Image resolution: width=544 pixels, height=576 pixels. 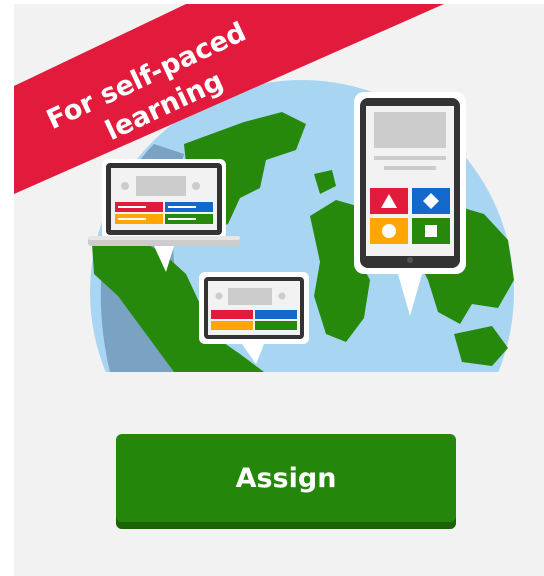 What do you see at coordinates (389, 231) in the screenshot?
I see `circle-icon` at bounding box center [389, 231].